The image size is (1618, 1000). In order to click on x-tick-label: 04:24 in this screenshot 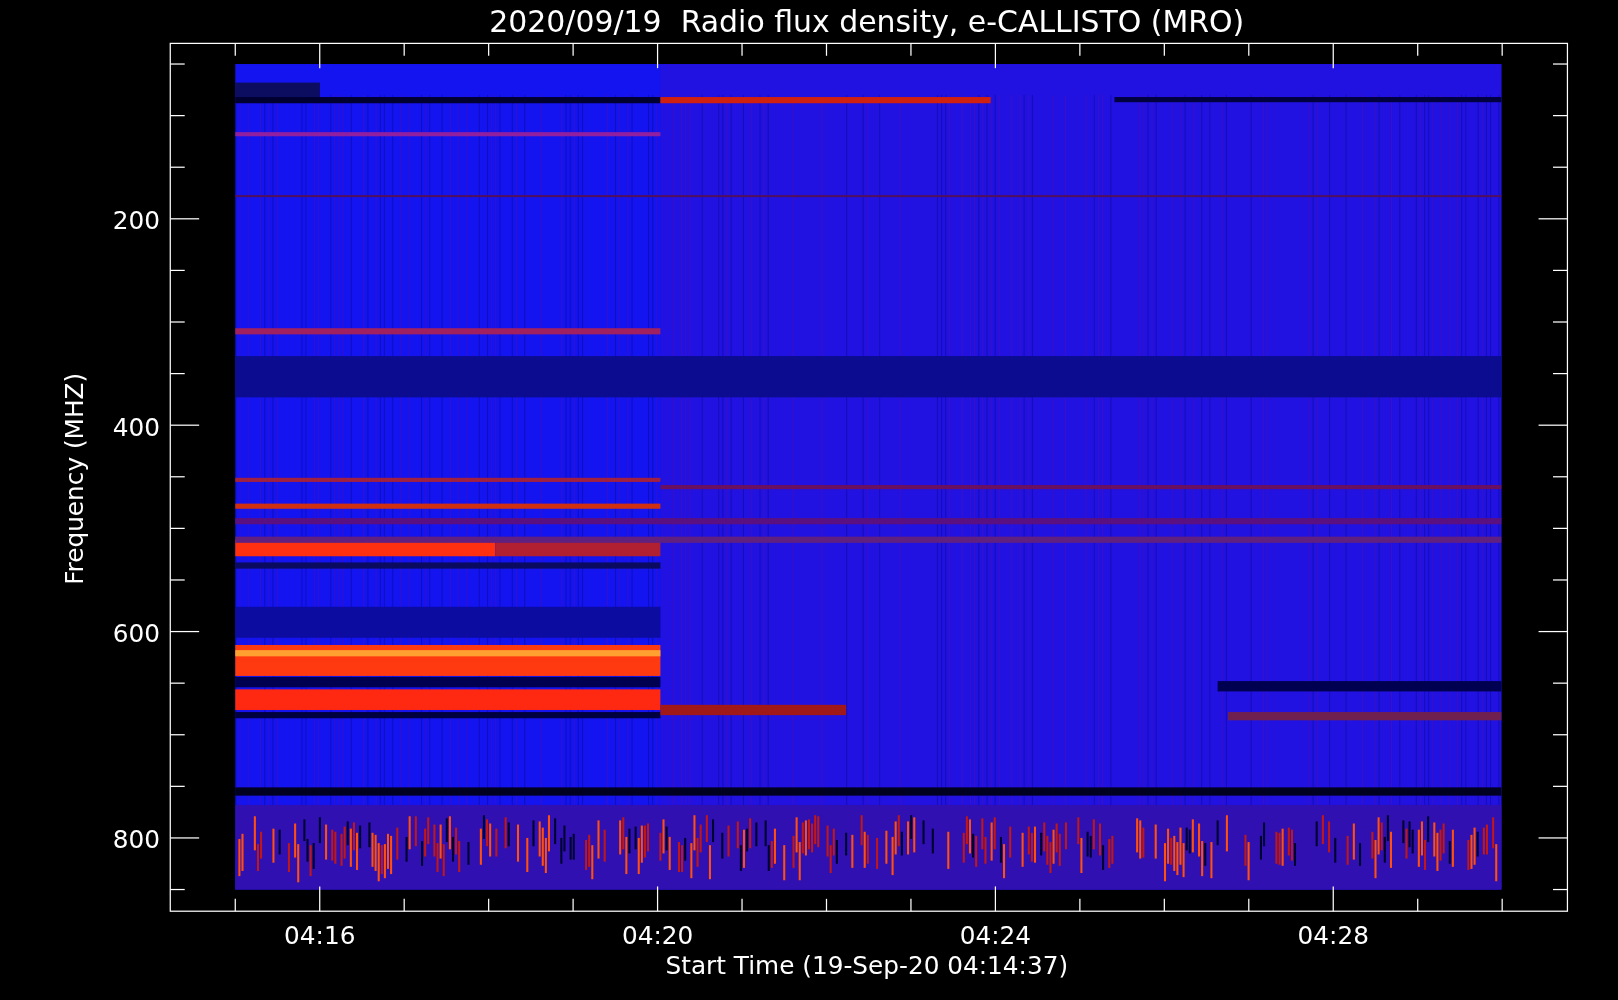, I will do `click(995, 936)`.